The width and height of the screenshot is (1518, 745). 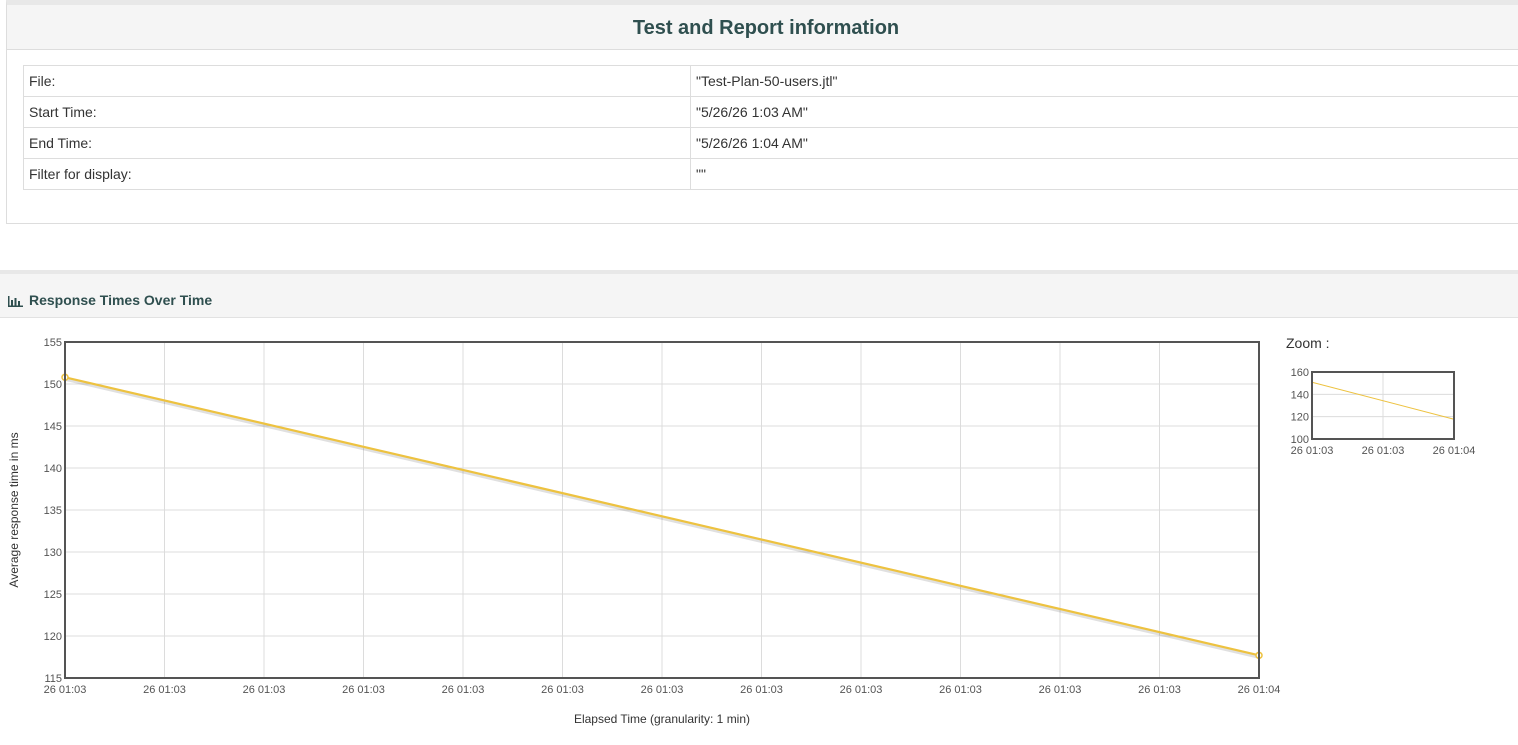 I want to click on y-tick-label: 145, so click(x=53, y=427).